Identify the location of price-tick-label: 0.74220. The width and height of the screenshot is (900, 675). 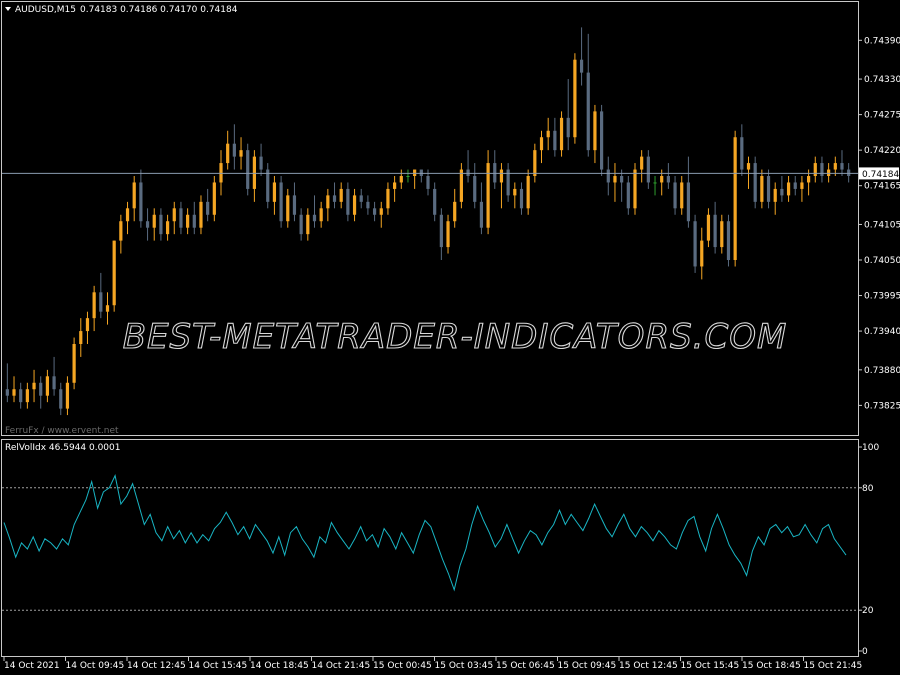
(882, 151).